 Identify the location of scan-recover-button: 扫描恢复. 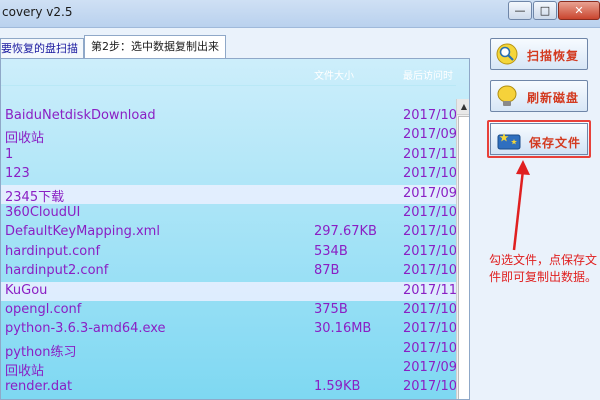
(539, 54).